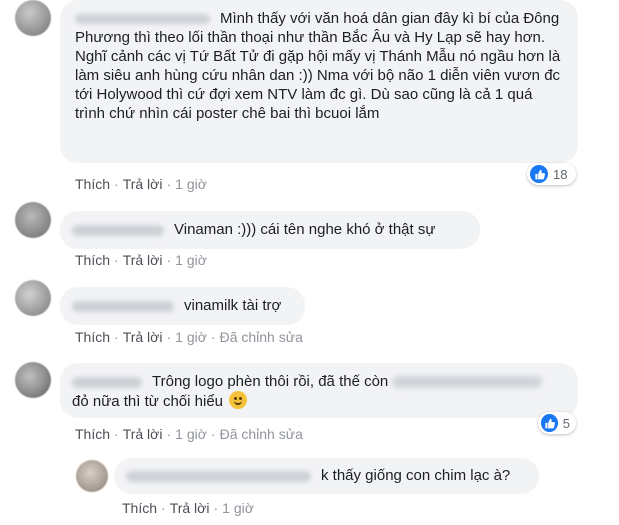 Image resolution: width=619 pixels, height=525 pixels. Describe the element at coordinates (566, 423) in the screenshot. I see `reaction-count-4: 5` at that location.